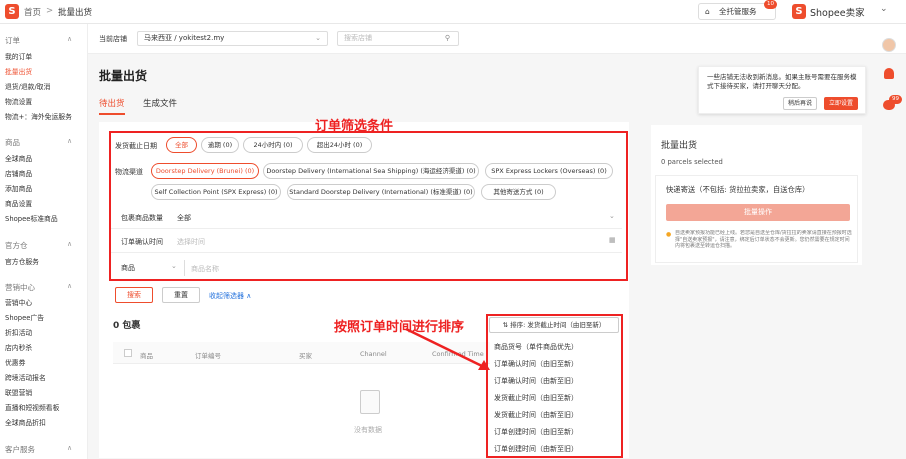  I want to click on search-button: 搜索, so click(134, 295).